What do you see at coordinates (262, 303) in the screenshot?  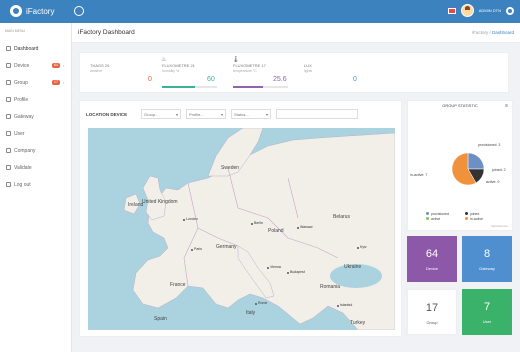 I see `svg-text: Rome` at bounding box center [262, 303].